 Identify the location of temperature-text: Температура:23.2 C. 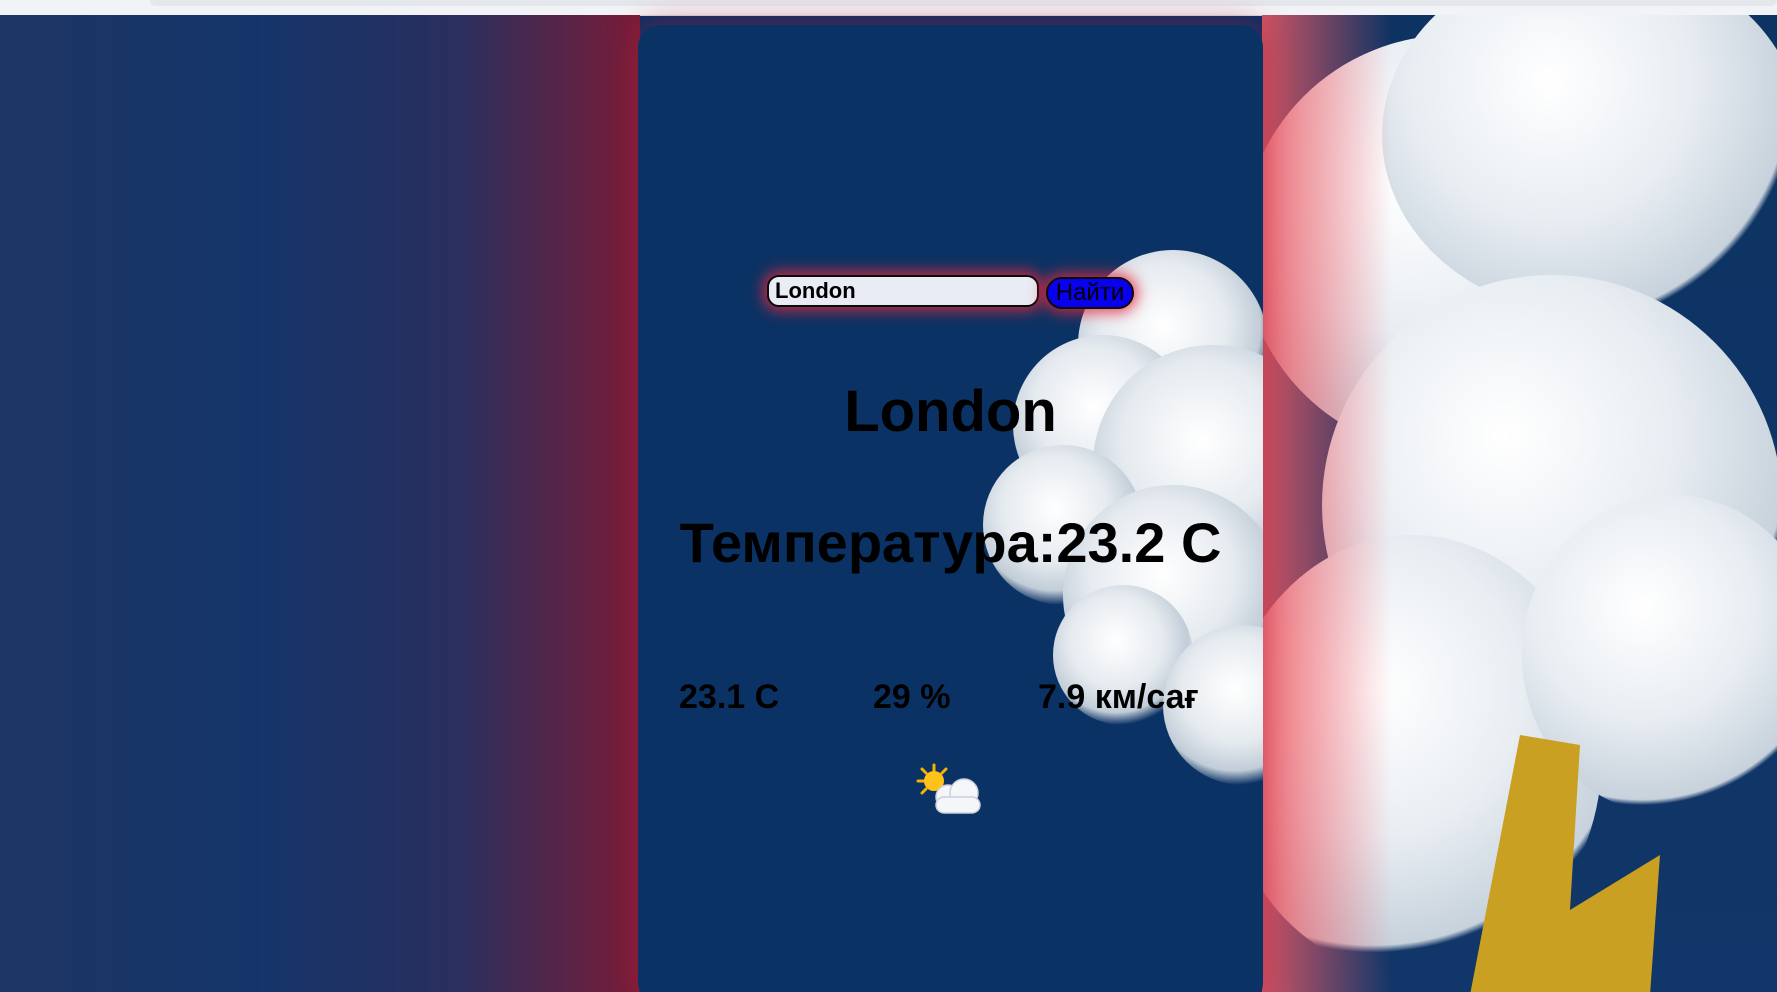
(950, 542).